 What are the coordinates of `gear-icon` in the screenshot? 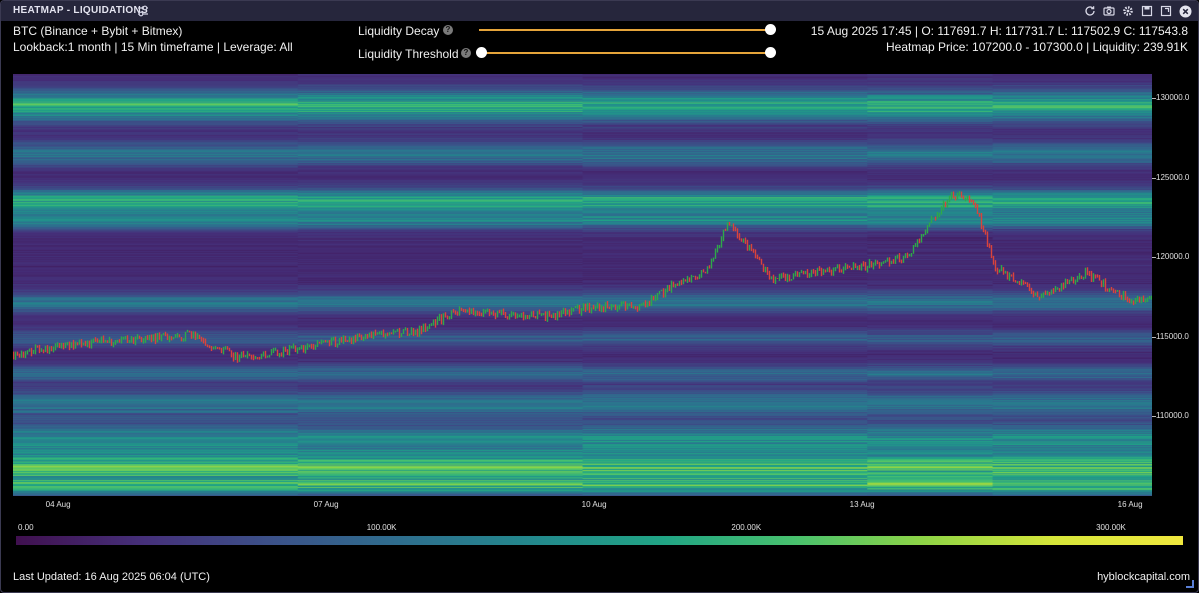 It's located at (1128, 11).